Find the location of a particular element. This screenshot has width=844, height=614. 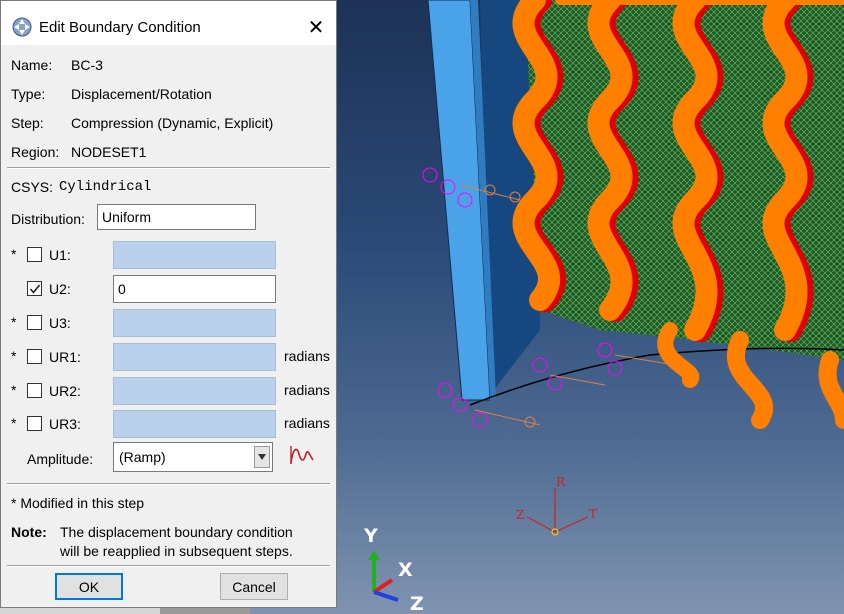

modified-star-ur3: * is located at coordinates (14, 423).